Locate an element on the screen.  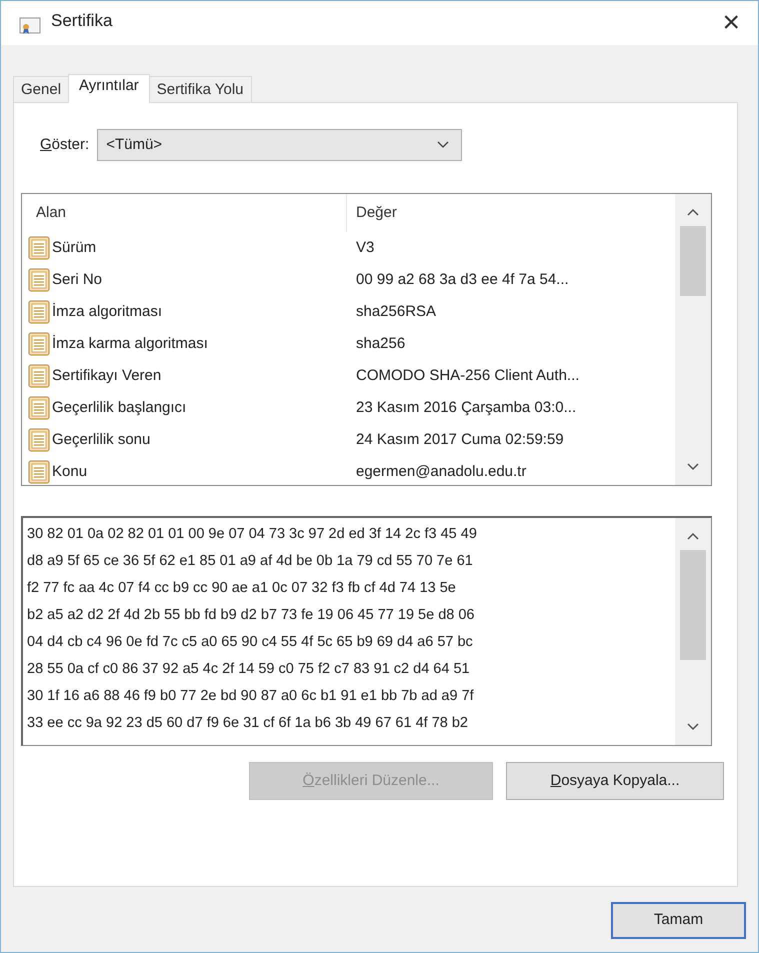
close-button: × is located at coordinates (731, 23).